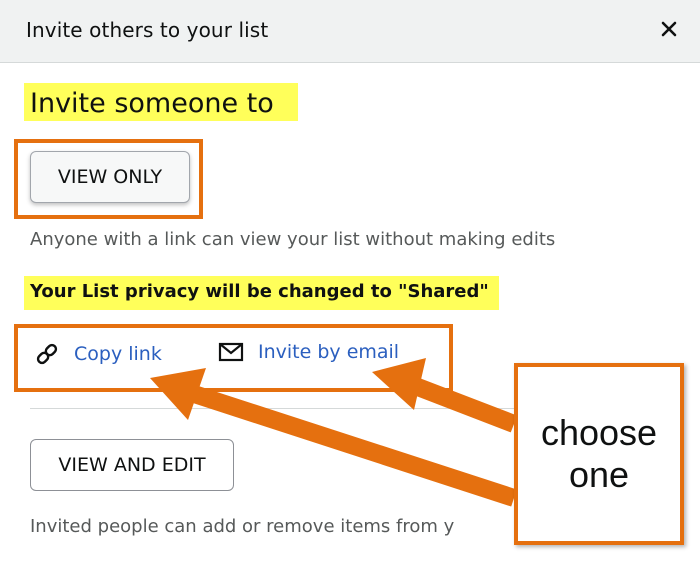 Image resolution: width=700 pixels, height=574 pixels. What do you see at coordinates (147, 30) in the screenshot?
I see `dialog-title: Invite others to your list` at bounding box center [147, 30].